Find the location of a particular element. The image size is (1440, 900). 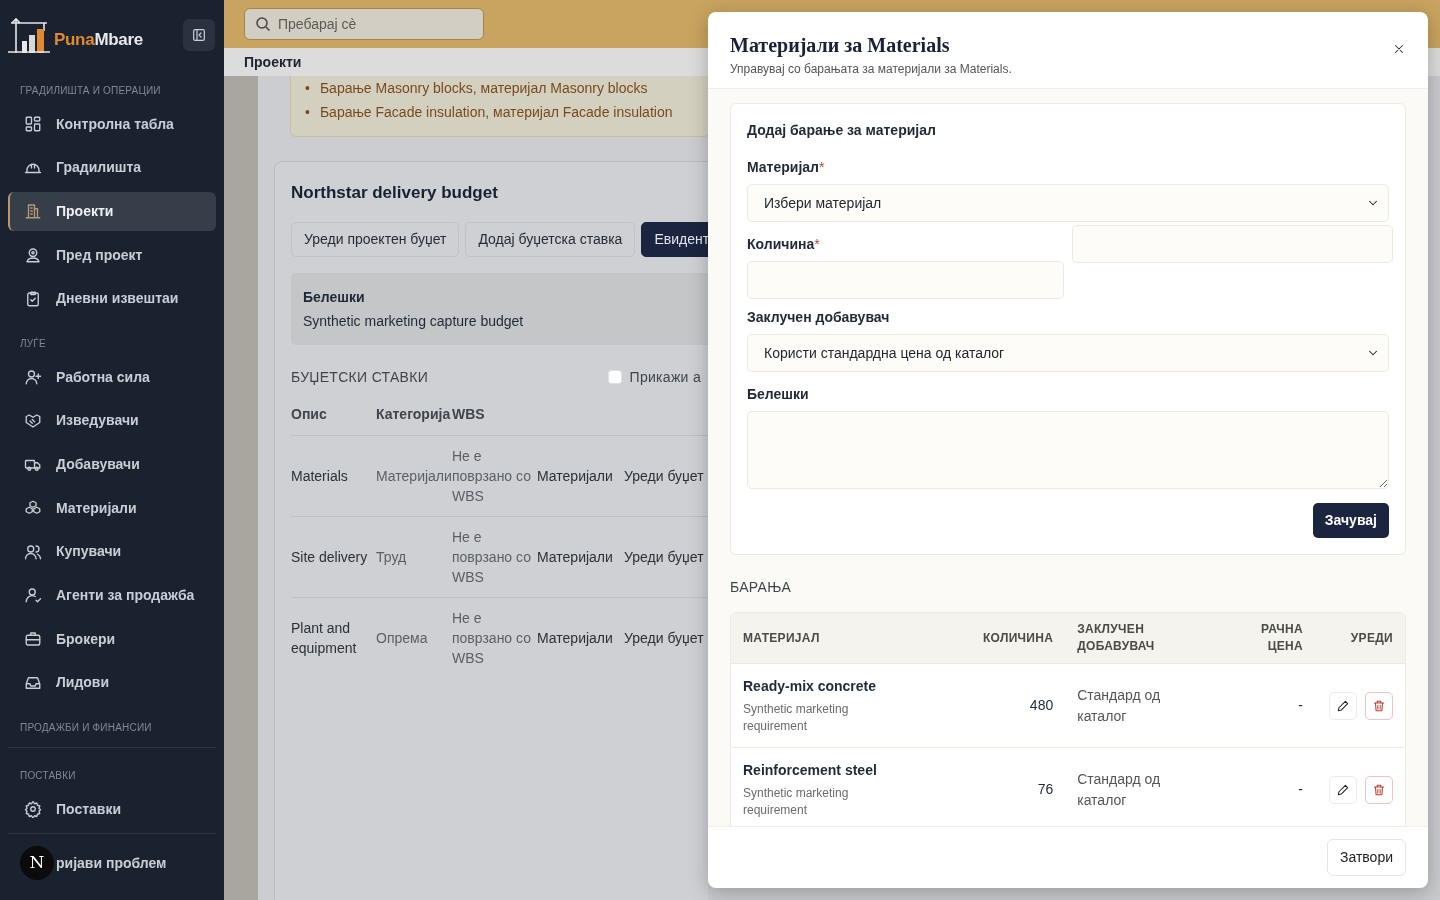

gear-icon is located at coordinates (33, 809).